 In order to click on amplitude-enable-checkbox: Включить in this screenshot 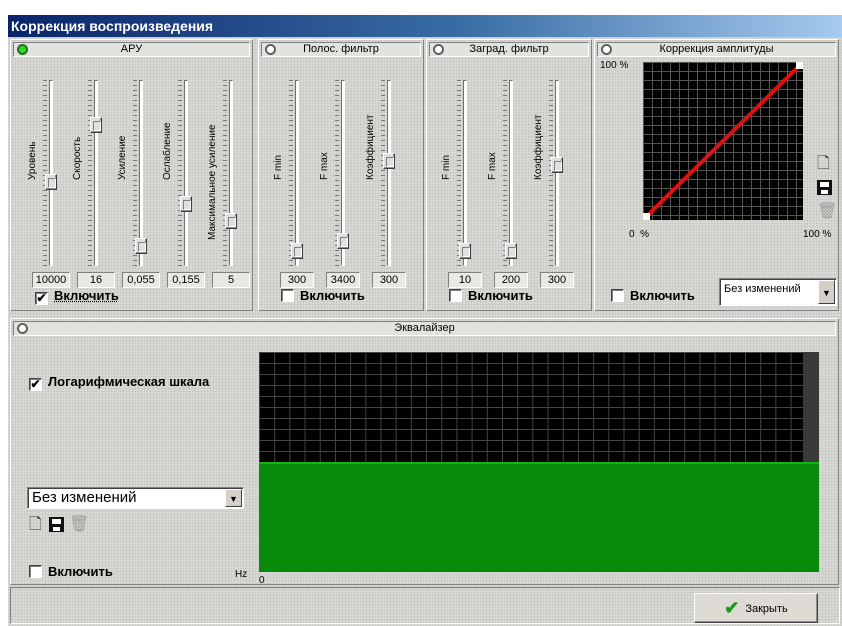, I will do `click(653, 295)`.